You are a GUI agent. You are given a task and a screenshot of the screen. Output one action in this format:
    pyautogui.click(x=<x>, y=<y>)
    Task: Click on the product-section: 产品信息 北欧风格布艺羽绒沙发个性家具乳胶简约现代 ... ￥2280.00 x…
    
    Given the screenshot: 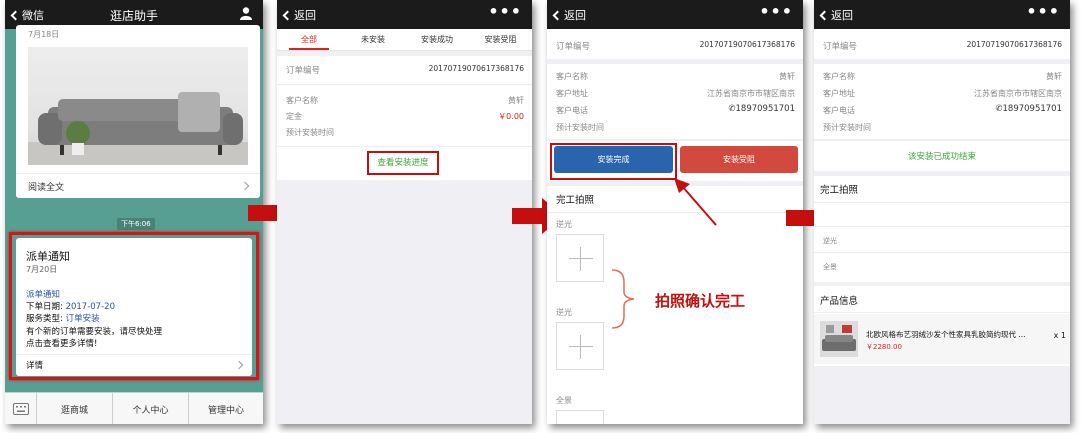 What is the action you would take?
    pyautogui.click(x=942, y=326)
    